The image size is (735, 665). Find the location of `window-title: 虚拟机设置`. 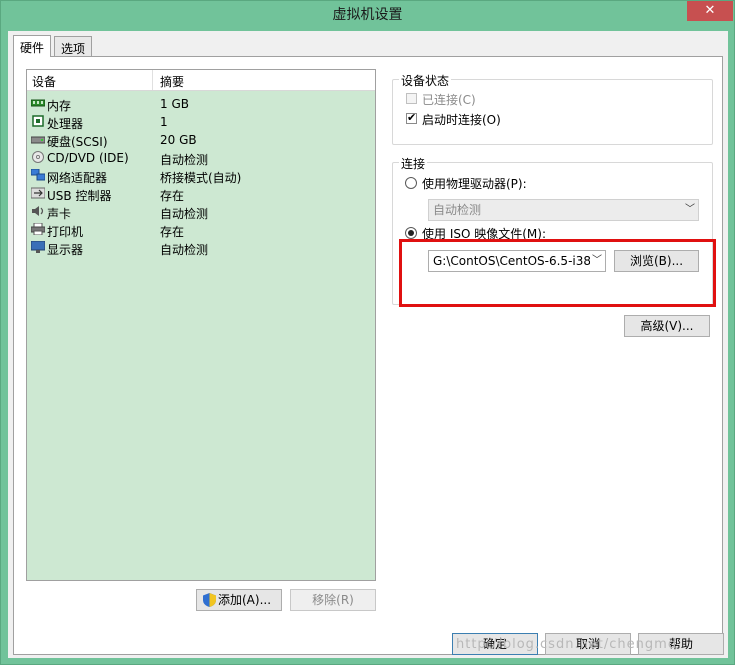

window-title: 虚拟机设置 is located at coordinates (367, 15).